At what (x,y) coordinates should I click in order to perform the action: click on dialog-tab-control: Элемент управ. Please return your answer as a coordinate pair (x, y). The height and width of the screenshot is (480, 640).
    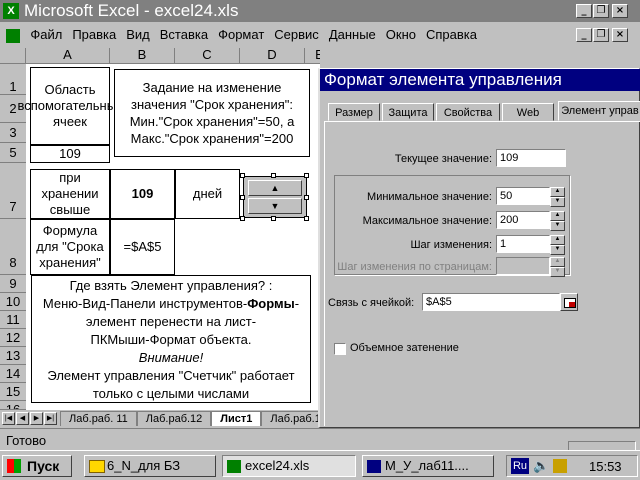
    Looking at the image, I should click on (599, 111).